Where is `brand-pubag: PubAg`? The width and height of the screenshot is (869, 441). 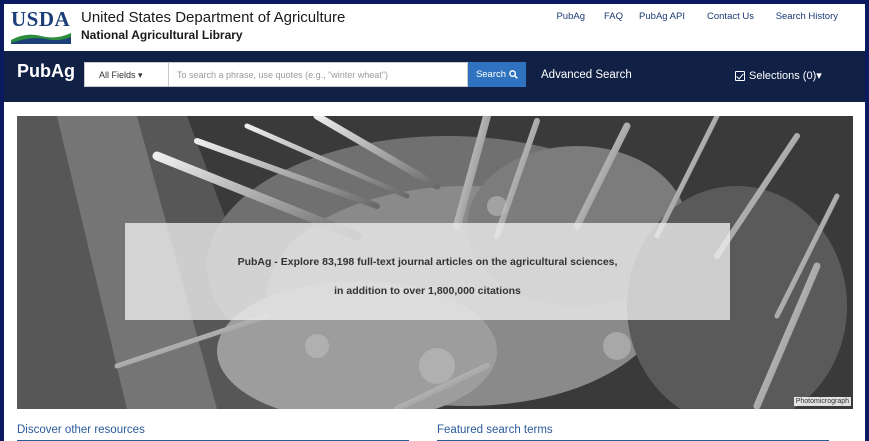
brand-pubag: PubAg is located at coordinates (46, 71).